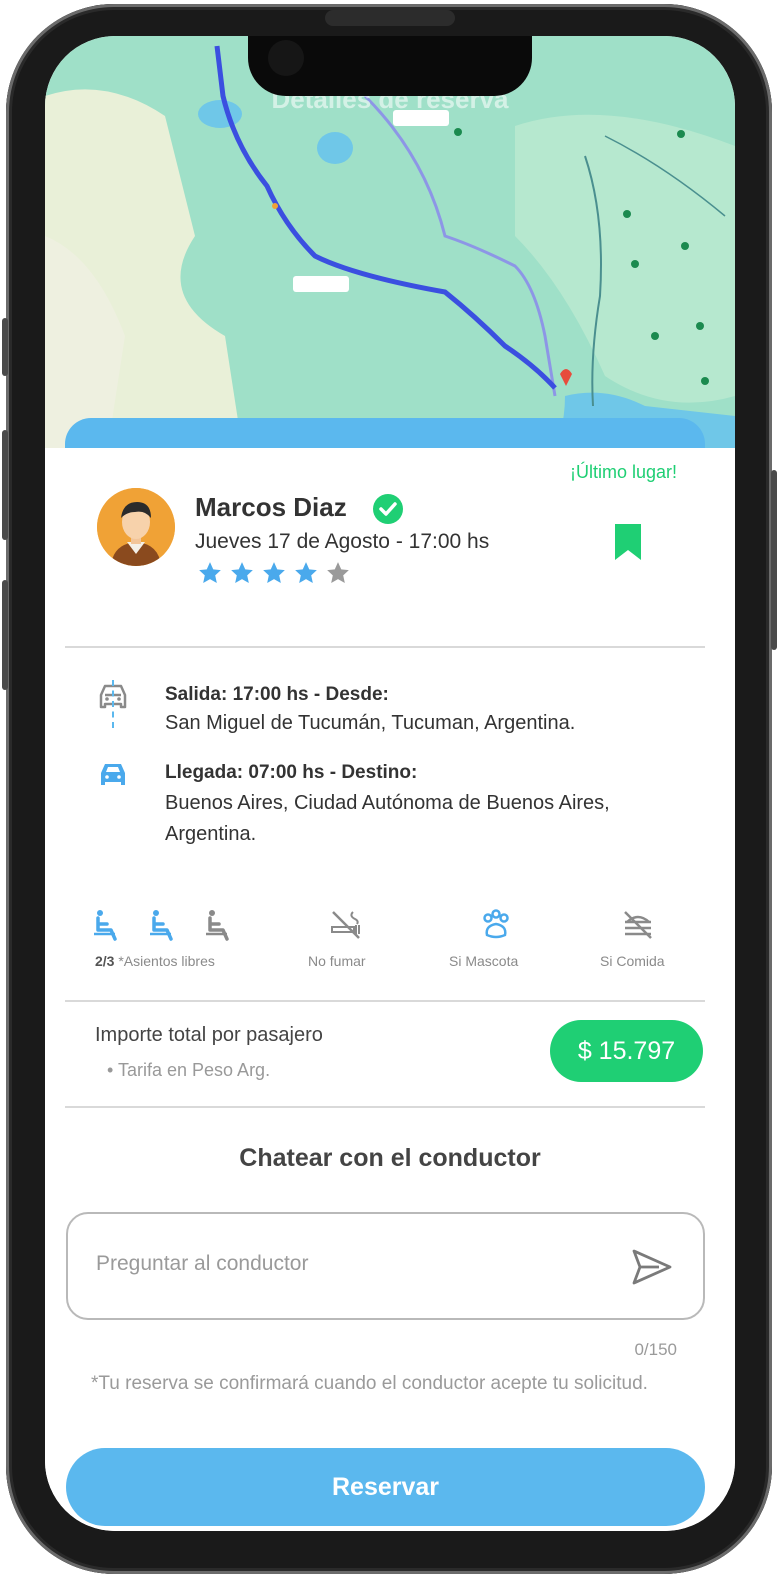  I want to click on volume-up-button, so click(5, 485).